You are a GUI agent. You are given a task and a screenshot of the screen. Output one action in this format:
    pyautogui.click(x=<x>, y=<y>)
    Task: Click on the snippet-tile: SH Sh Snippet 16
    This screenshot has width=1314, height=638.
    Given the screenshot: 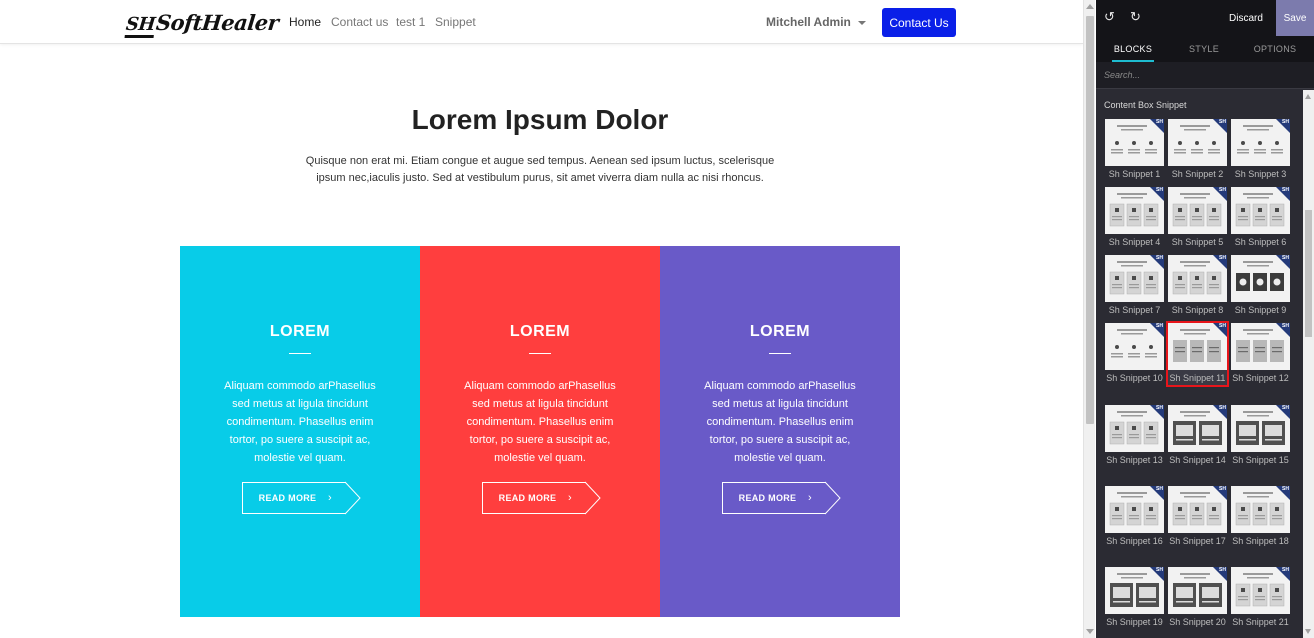 What is the action you would take?
    pyautogui.click(x=1134, y=517)
    